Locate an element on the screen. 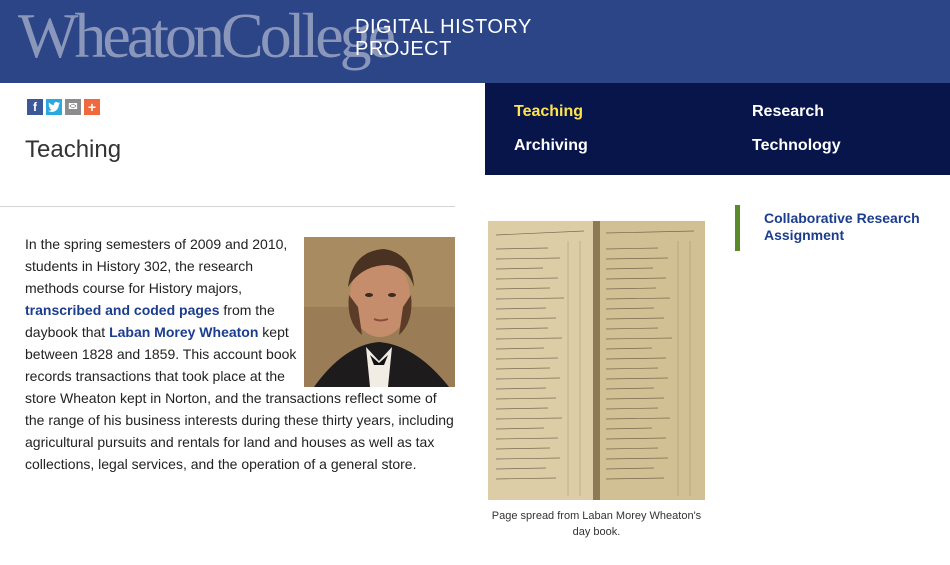 The image size is (950, 565). site-title: DIGITAL HISTORY PROJECT is located at coordinates (443, 38).